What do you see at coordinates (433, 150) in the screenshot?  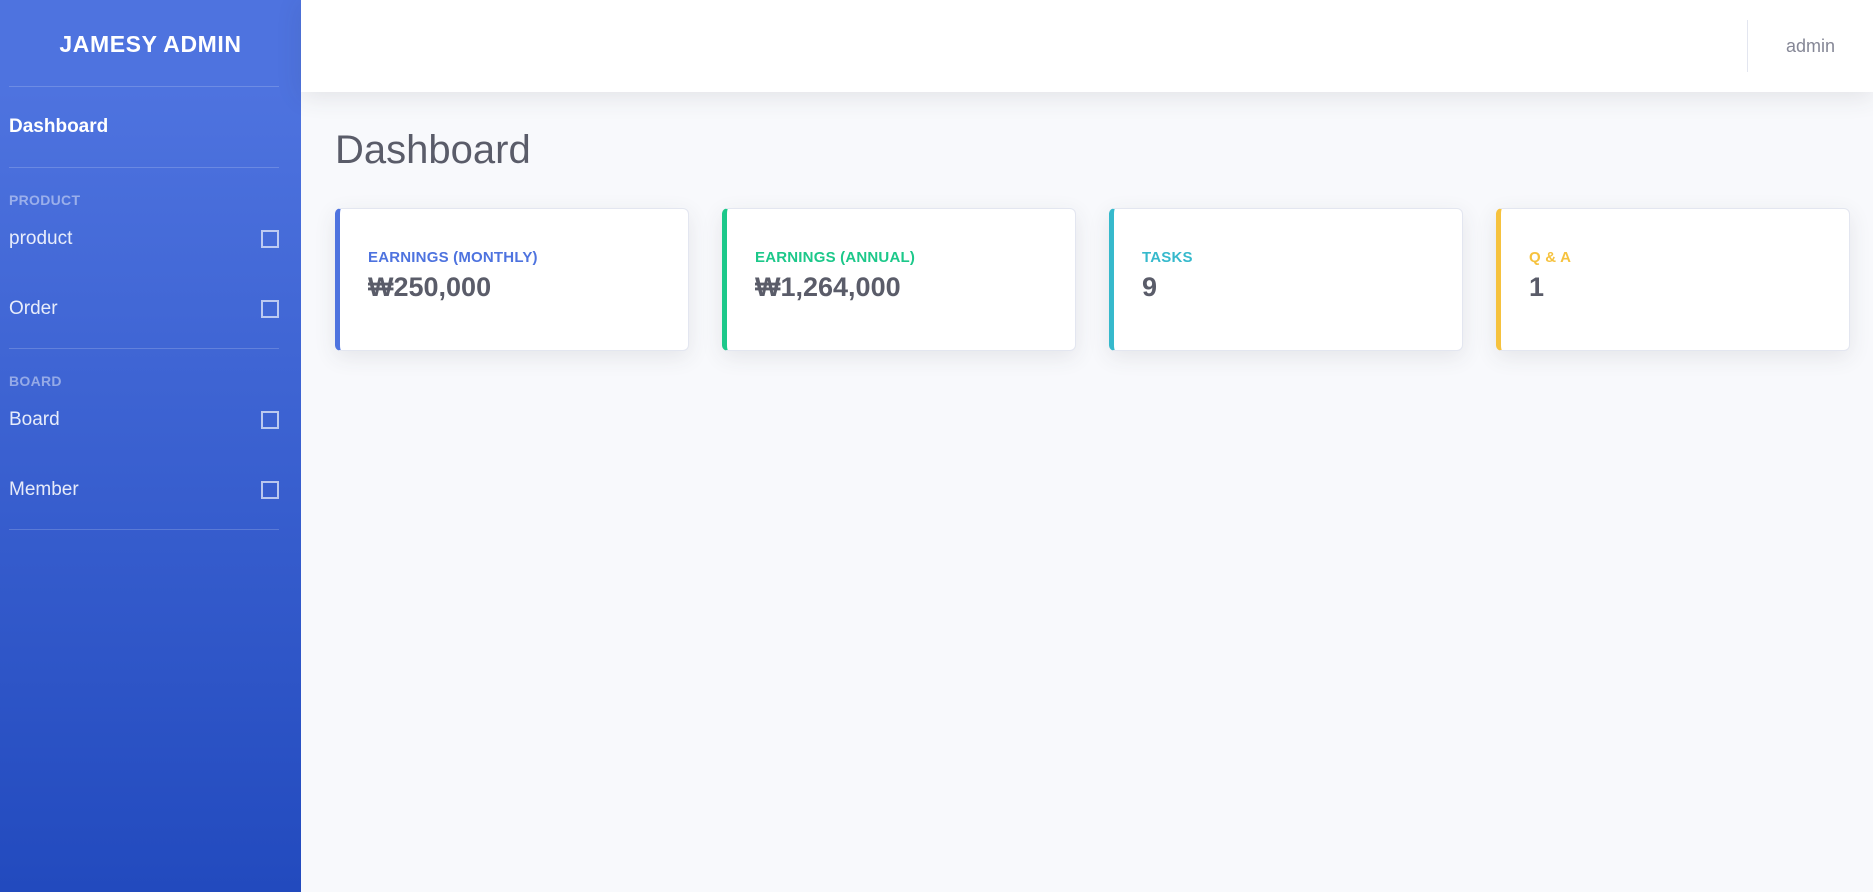 I see `page-title: Dashboard` at bounding box center [433, 150].